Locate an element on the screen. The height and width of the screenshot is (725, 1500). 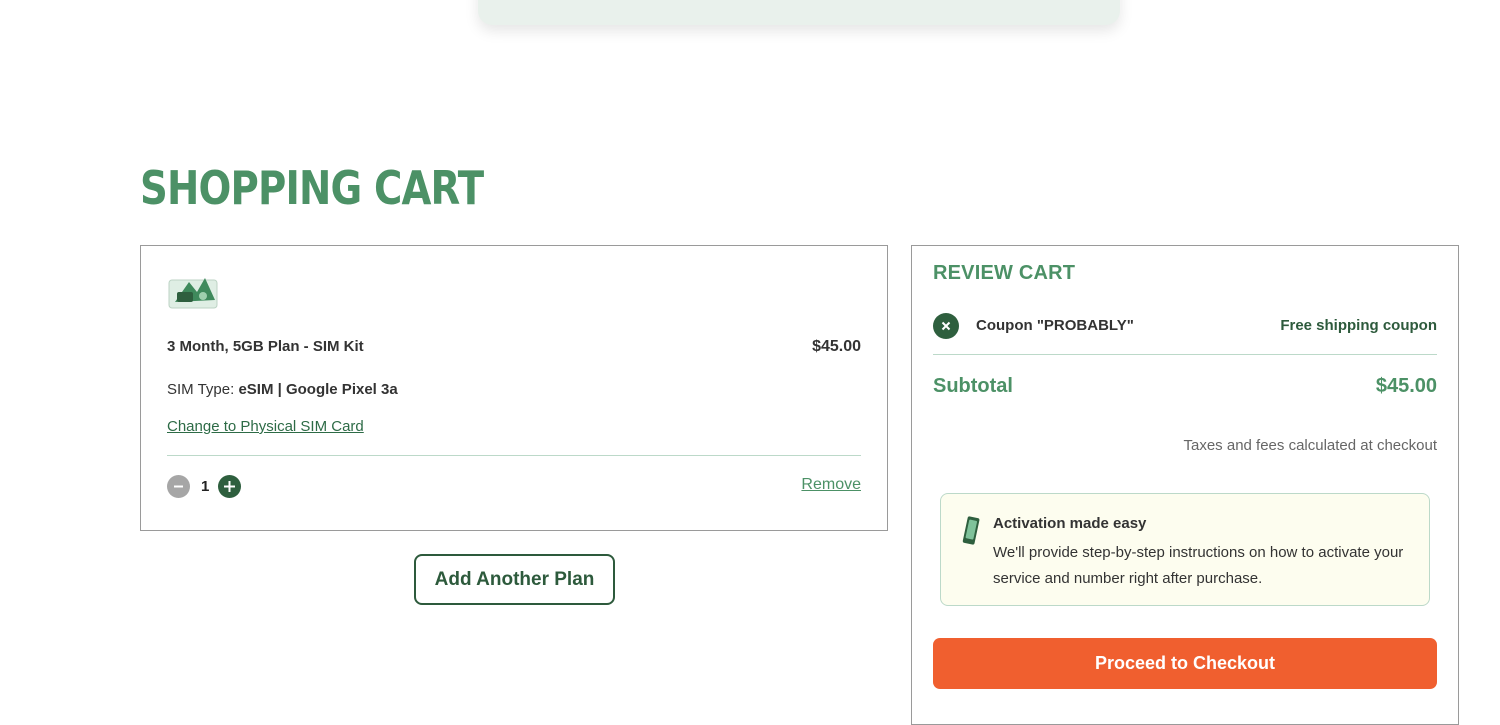
page-title: SHOPPING CART is located at coordinates (312, 188).